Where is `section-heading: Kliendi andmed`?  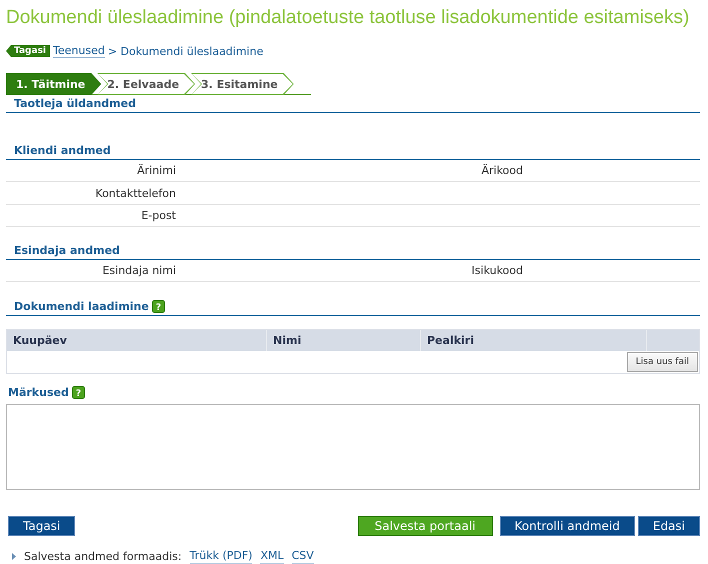 section-heading: Kliendi andmed is located at coordinates (62, 150).